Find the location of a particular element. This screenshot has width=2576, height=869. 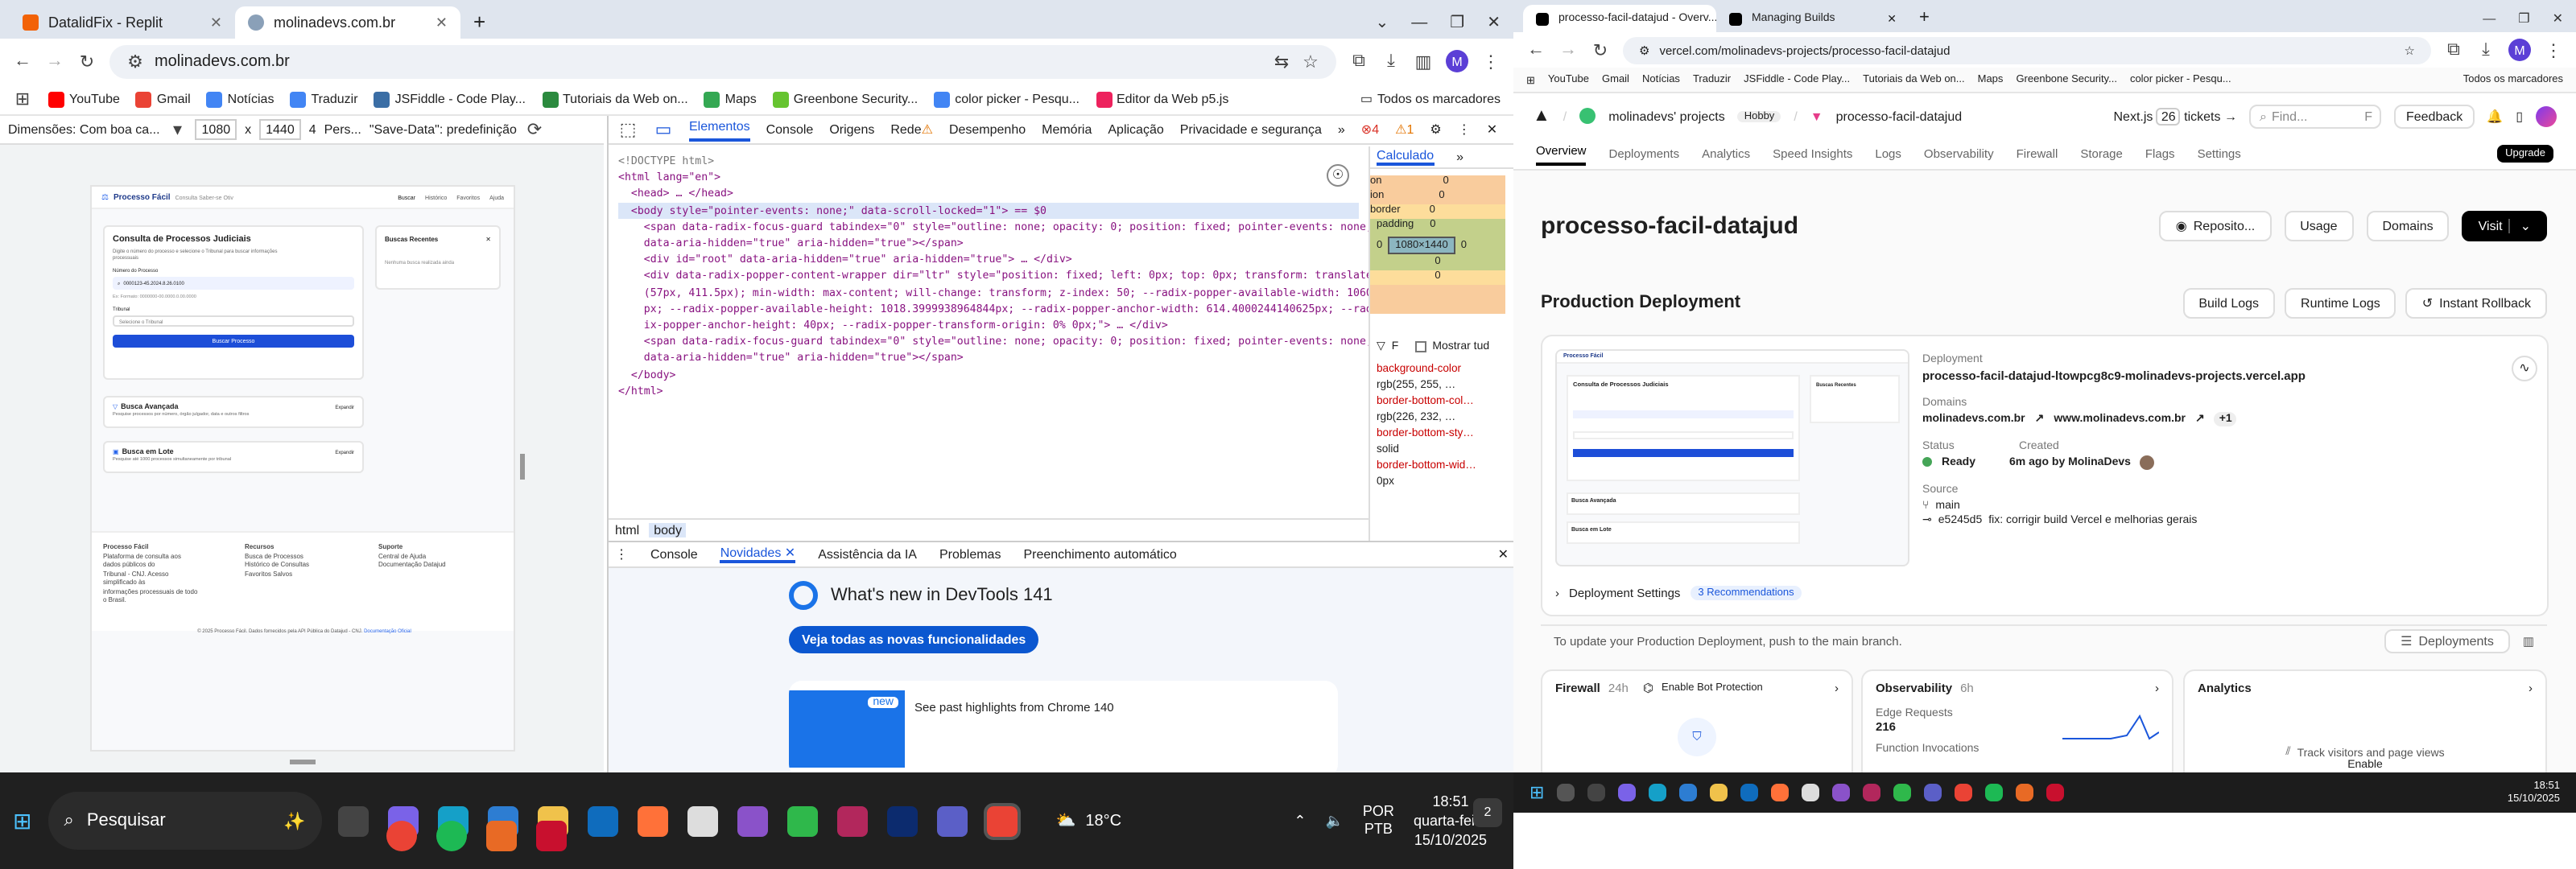

chevron-up-icon: ⌃ is located at coordinates (1300, 821).